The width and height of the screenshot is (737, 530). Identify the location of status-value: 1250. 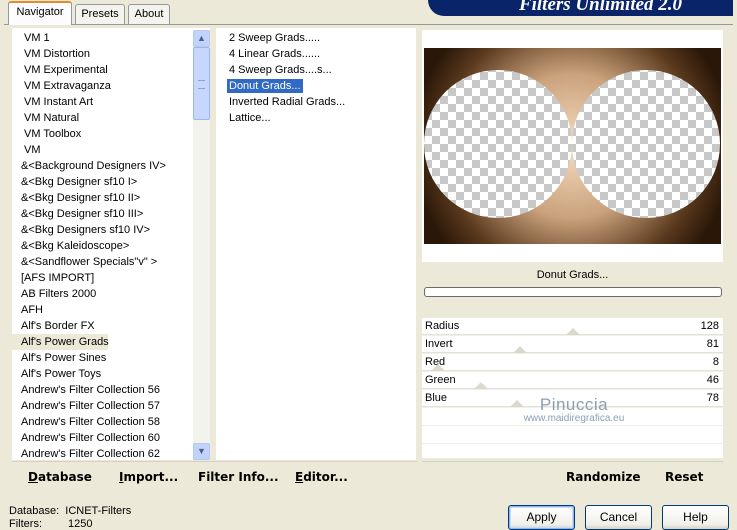
(80, 524).